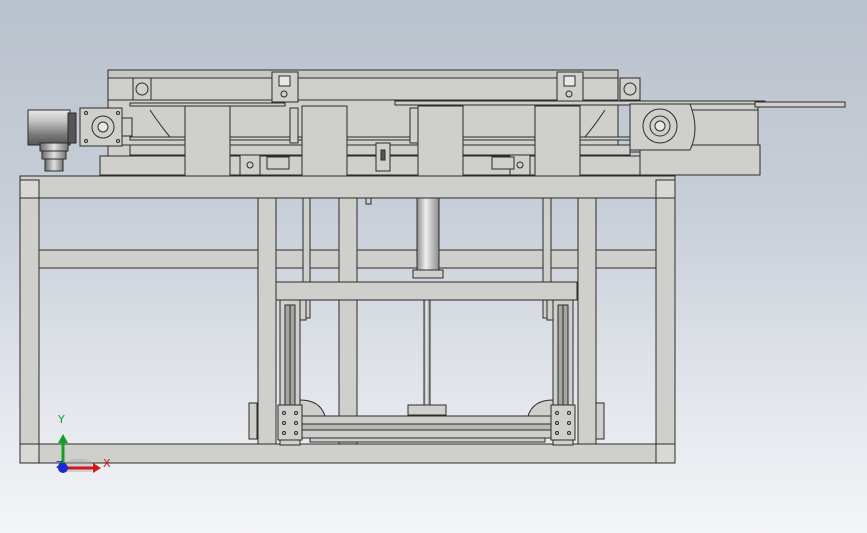 This screenshot has width=867, height=533. What do you see at coordinates (368, 201) in the screenshot?
I see `small-fitting` at bounding box center [368, 201].